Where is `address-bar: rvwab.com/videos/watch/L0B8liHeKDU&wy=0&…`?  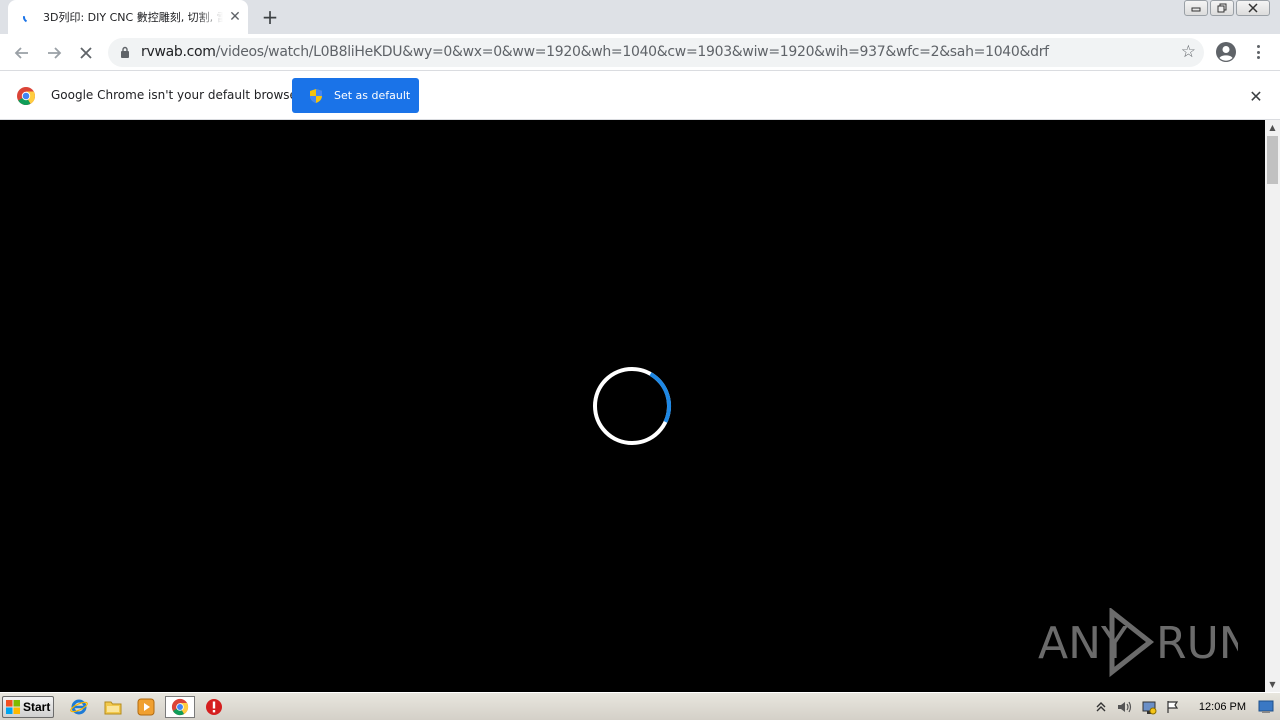
address-bar: rvwab.com/videos/watch/L0B8liHeKDU&wy=0&… is located at coordinates (656, 52).